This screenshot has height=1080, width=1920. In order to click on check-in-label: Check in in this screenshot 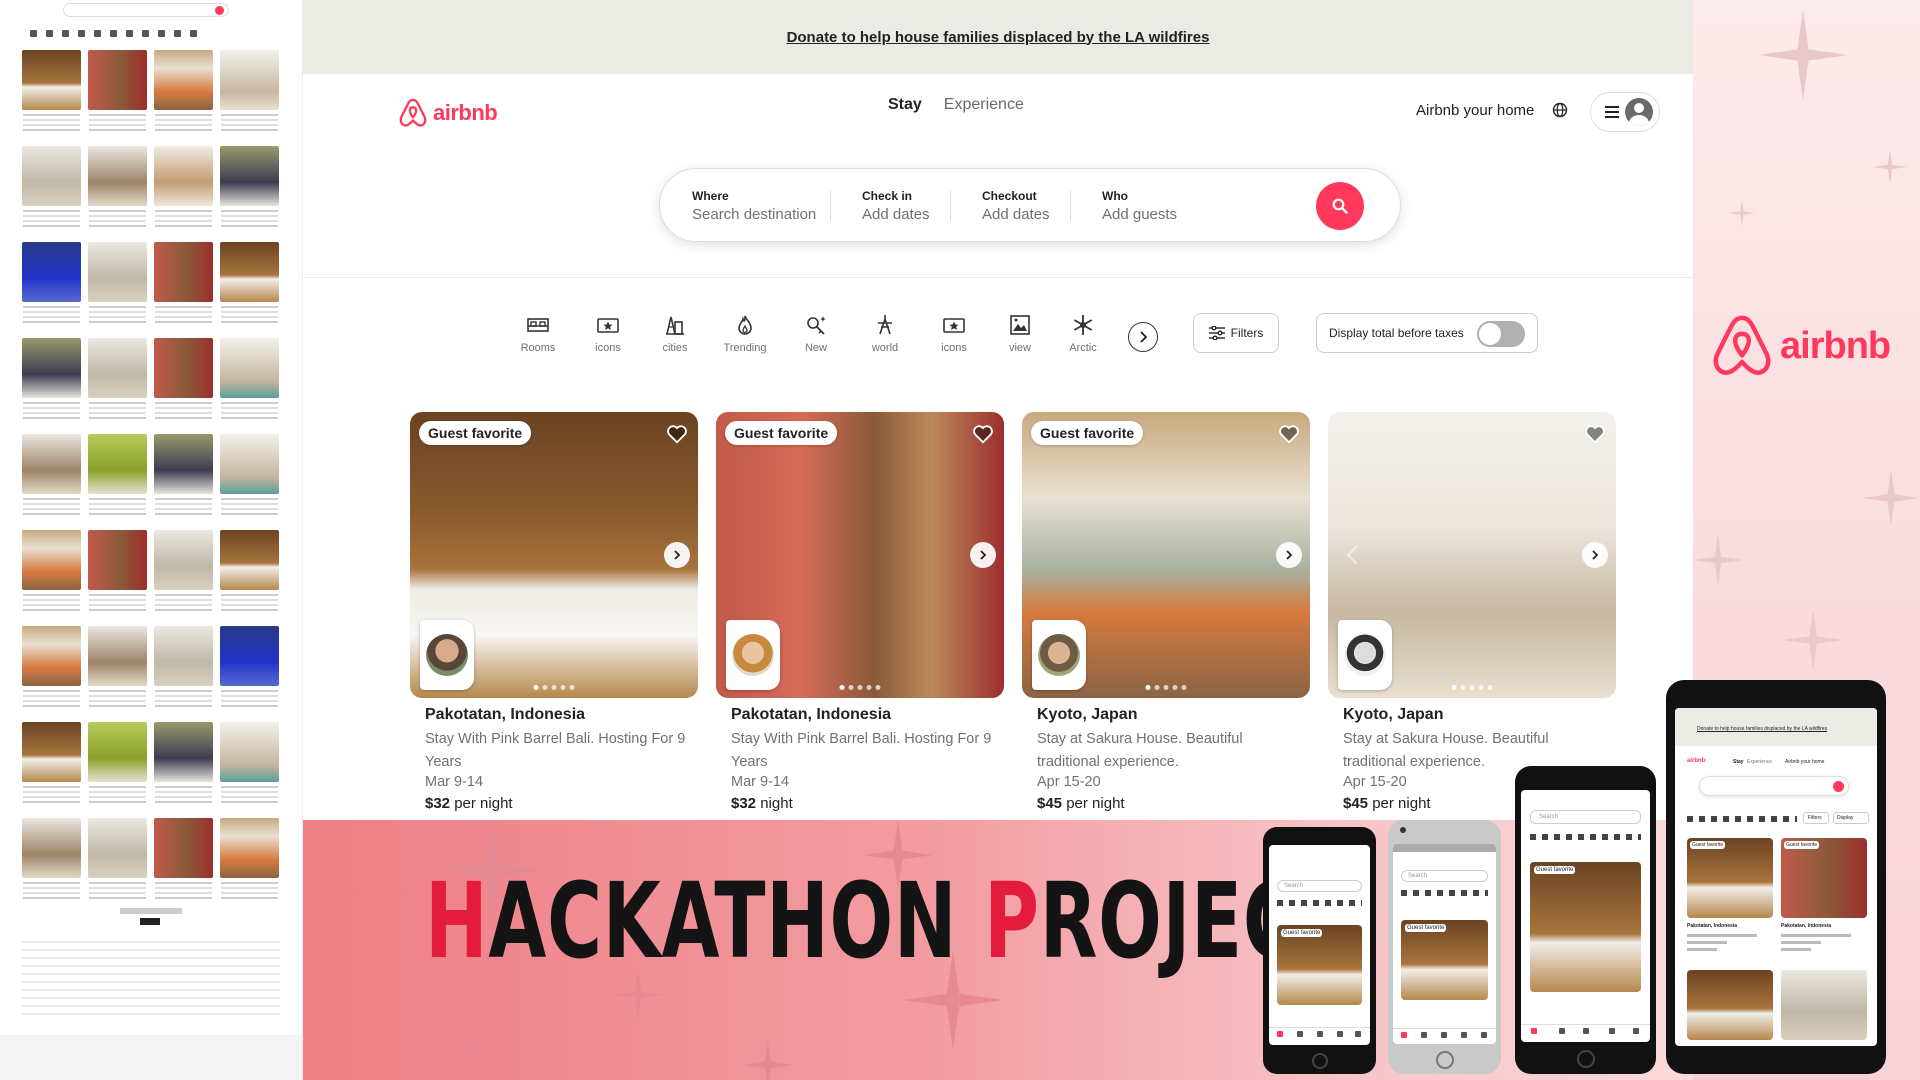, I will do `click(887, 196)`.